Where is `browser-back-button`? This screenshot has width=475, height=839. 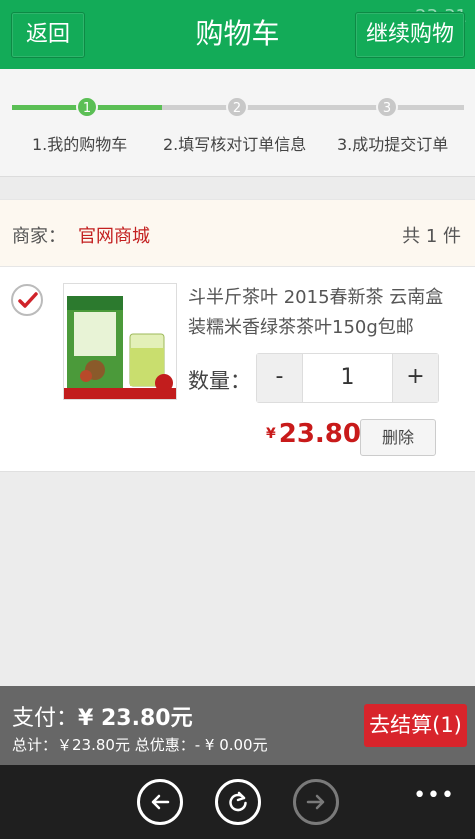 browser-back-button is located at coordinates (160, 802).